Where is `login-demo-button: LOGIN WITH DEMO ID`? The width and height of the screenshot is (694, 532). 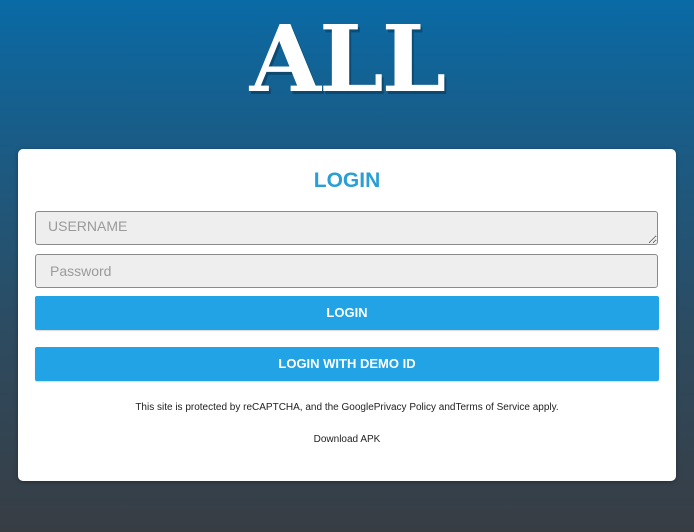 login-demo-button: LOGIN WITH DEMO ID is located at coordinates (347, 364).